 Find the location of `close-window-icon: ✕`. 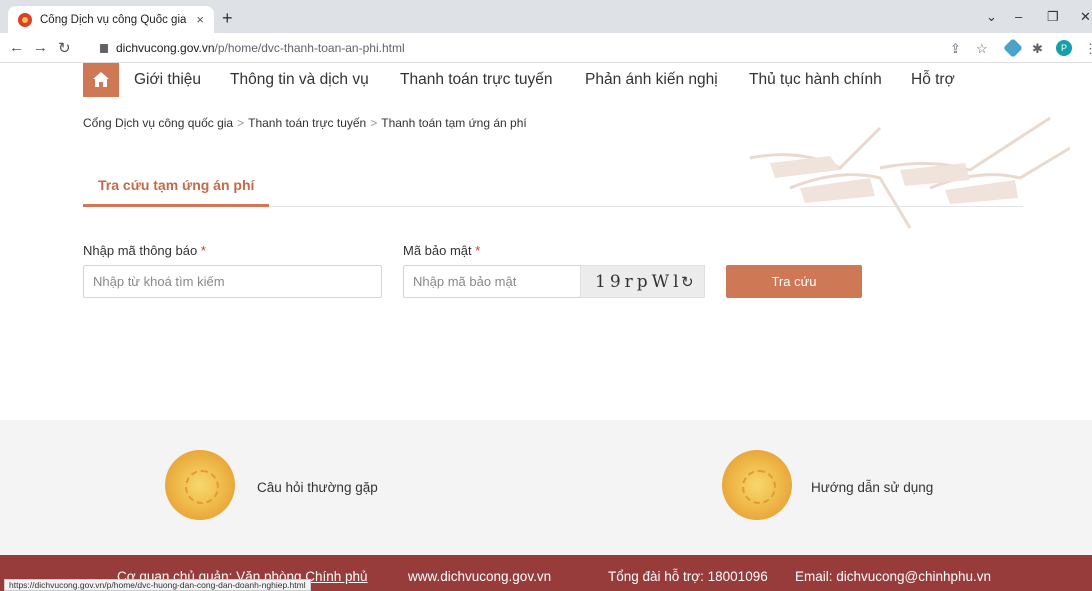

close-window-icon: ✕ is located at coordinates (1085, 17).